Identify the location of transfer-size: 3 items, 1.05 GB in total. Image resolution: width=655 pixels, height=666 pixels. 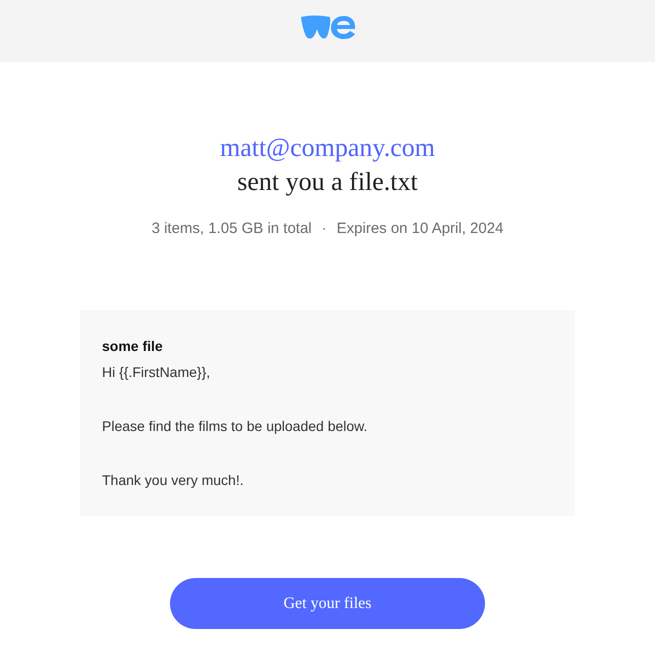
(232, 228).